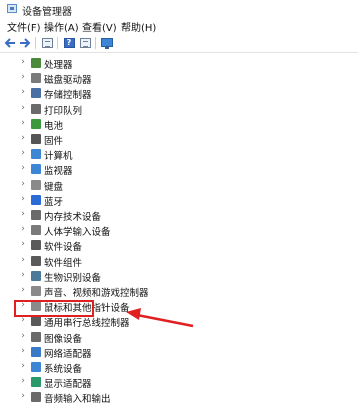 This screenshot has height=405, width=358. Describe the element at coordinates (179, 200) in the screenshot. I see `device-category-row: › 蓝牙` at that location.